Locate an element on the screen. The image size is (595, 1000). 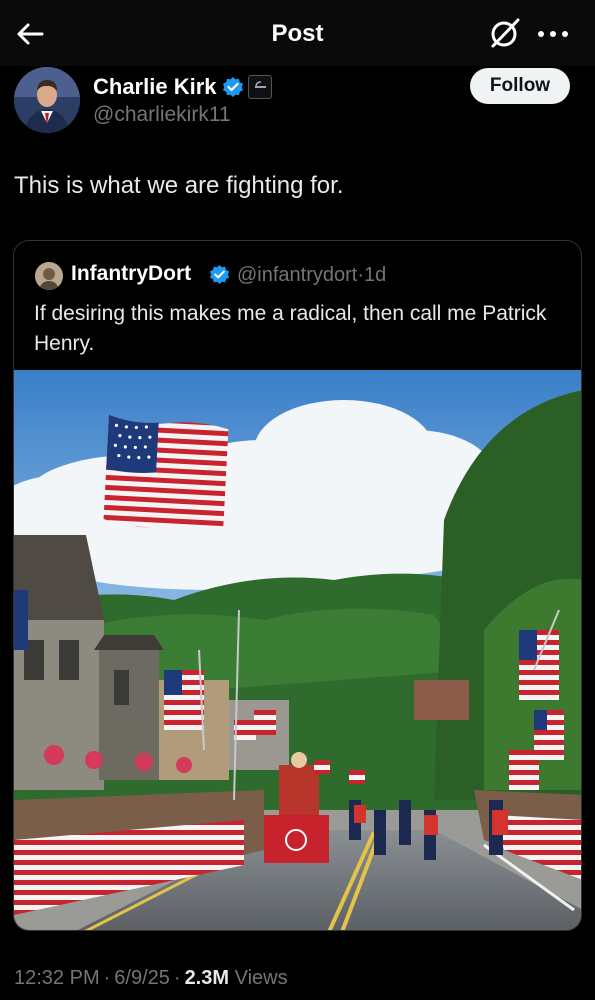
post-time: 12:32 PM is located at coordinates (57, 978).